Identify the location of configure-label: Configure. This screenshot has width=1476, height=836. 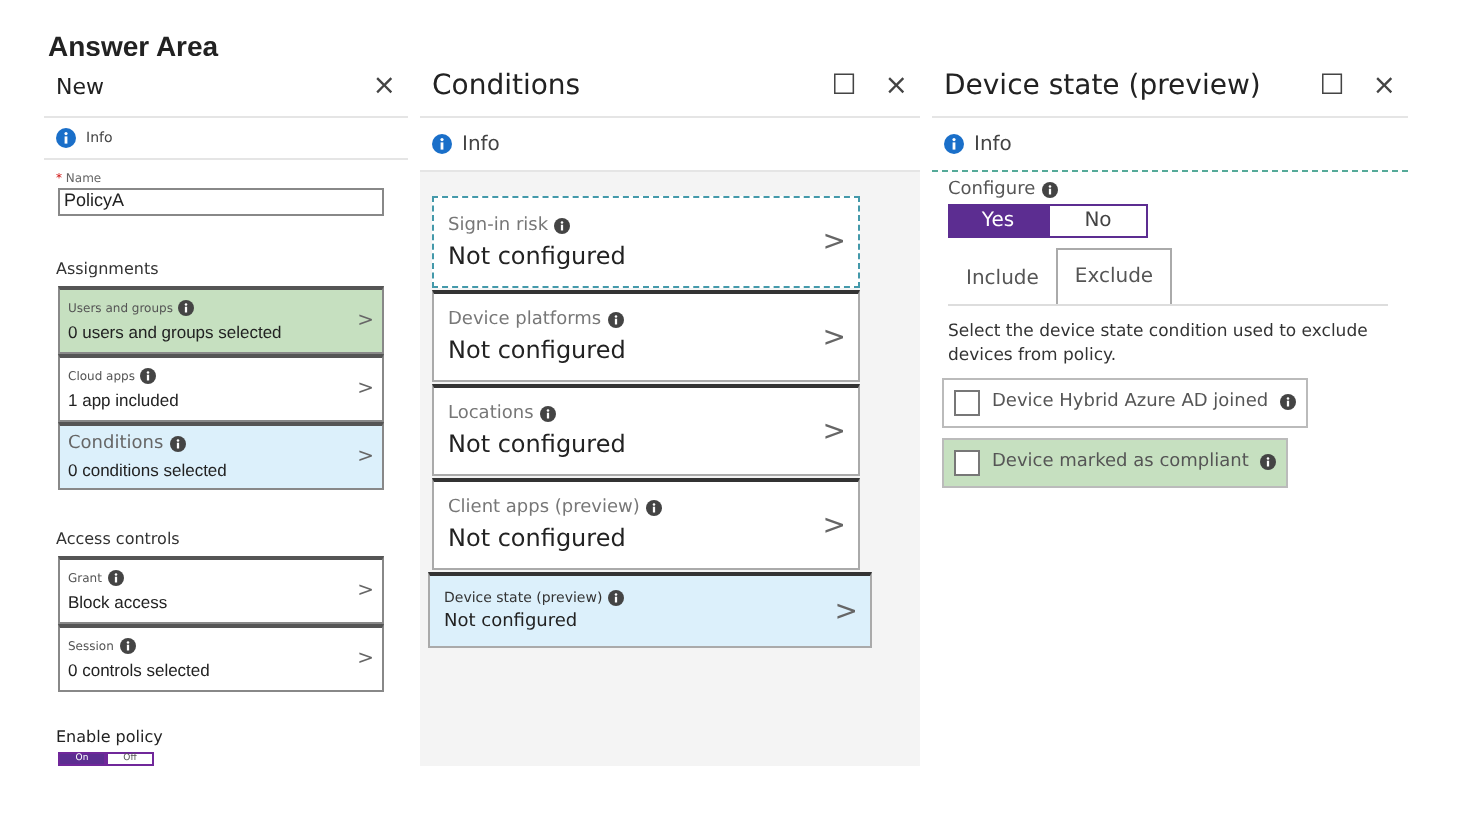
(992, 190).